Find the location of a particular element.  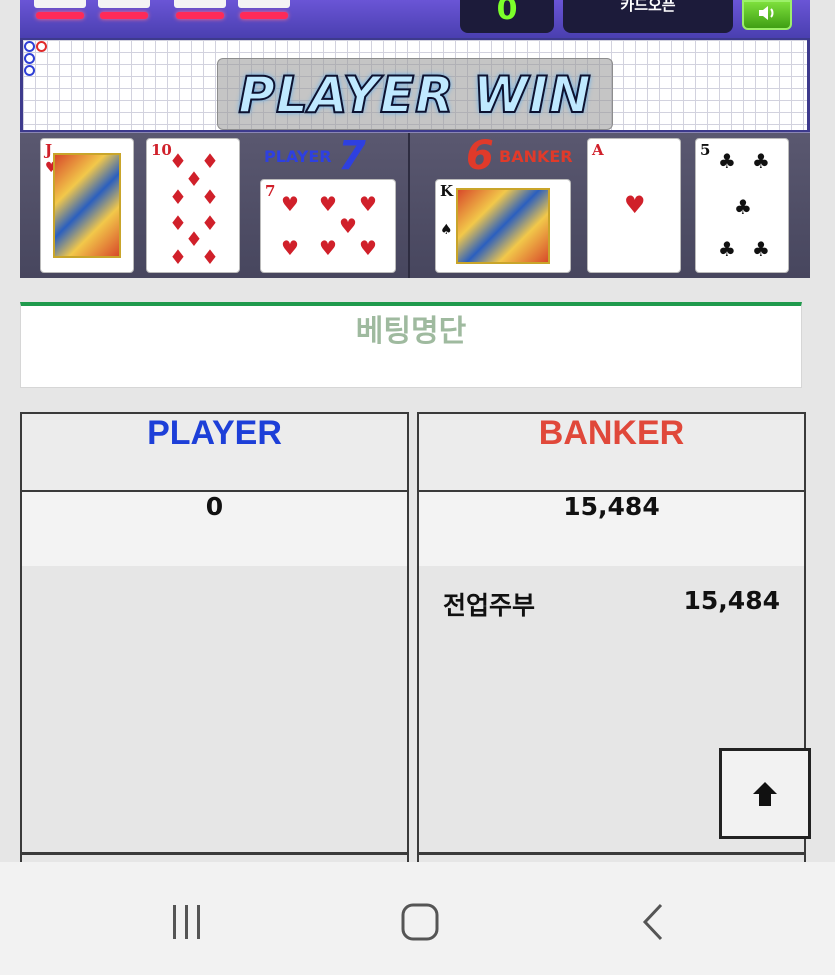

card-rank: K is located at coordinates (447, 191).